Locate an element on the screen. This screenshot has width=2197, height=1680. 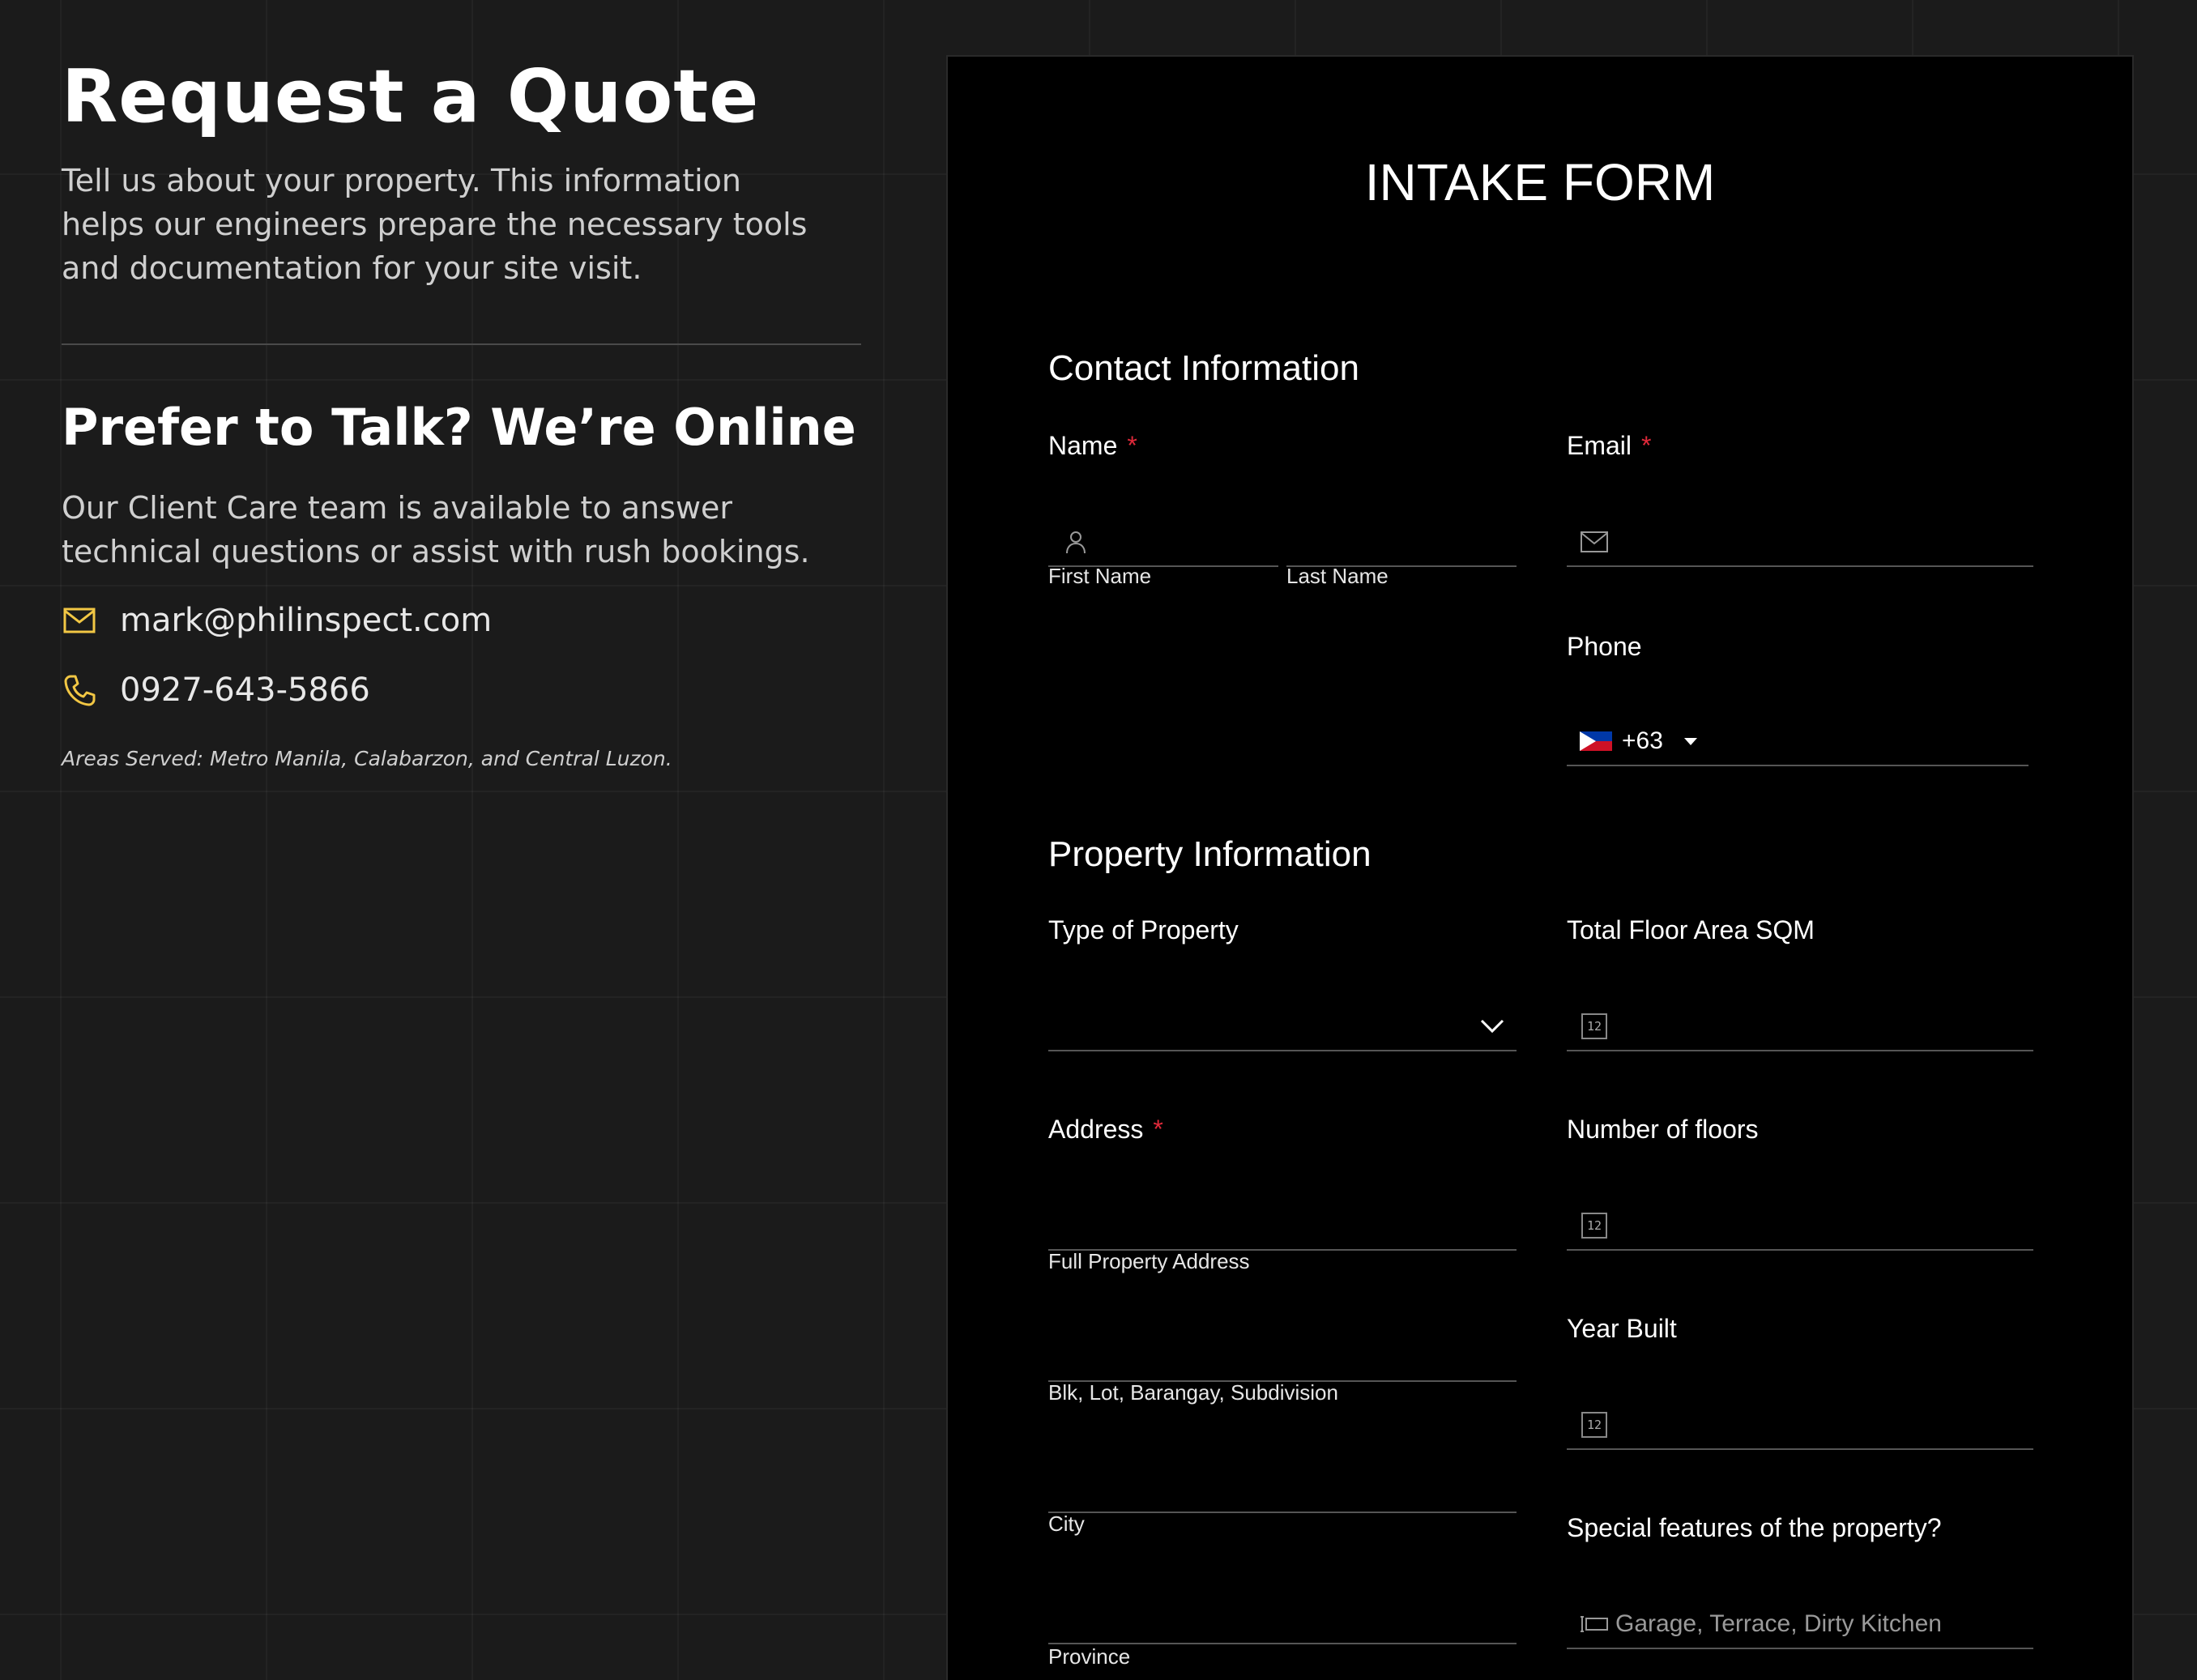
phone-input is located at coordinates (1862, 741).